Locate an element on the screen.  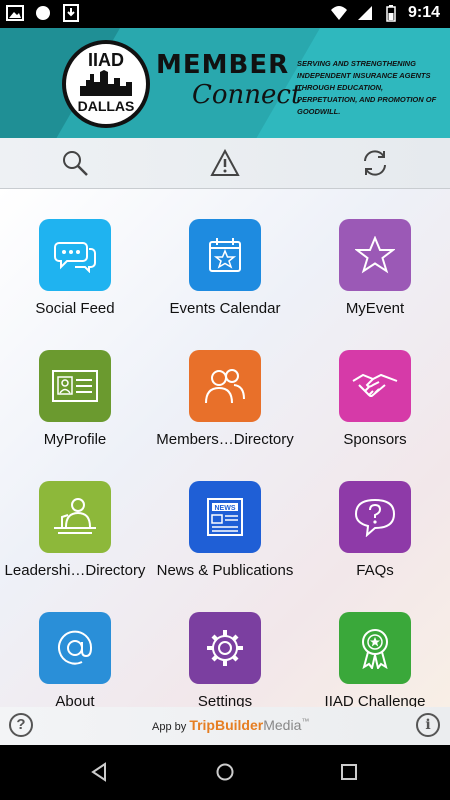
tile-sponsors: Sponsors is located at coordinates (375, 385).